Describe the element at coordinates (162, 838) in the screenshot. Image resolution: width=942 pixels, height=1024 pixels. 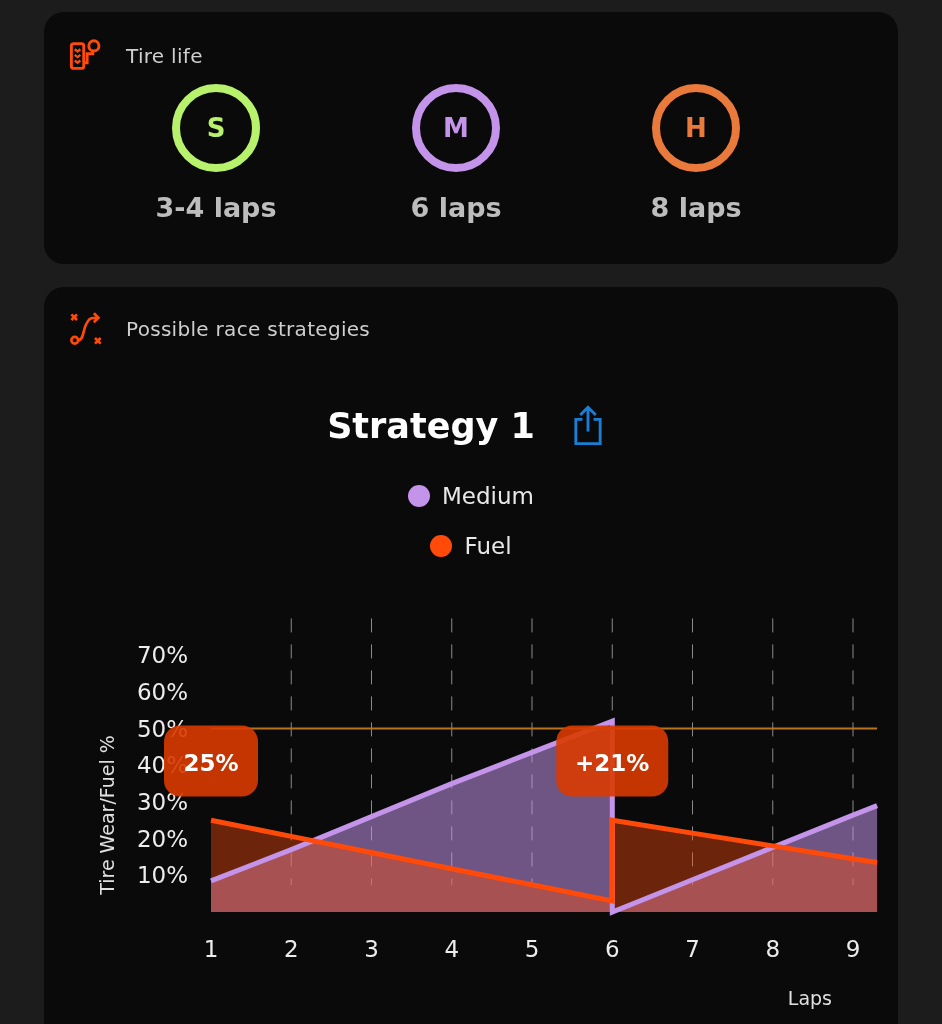
I see `y-tick-label: 20%` at that location.